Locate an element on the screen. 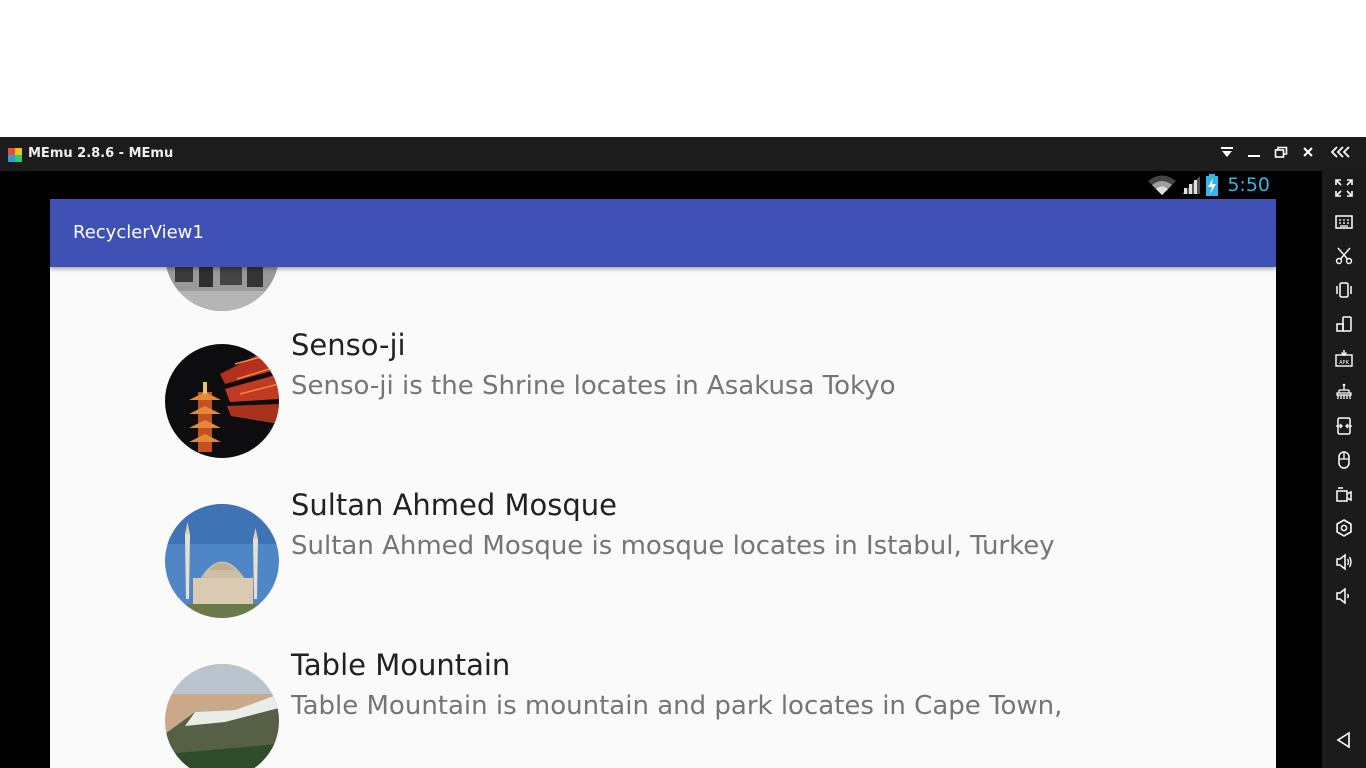  share-button is located at coordinates (1344, 392).